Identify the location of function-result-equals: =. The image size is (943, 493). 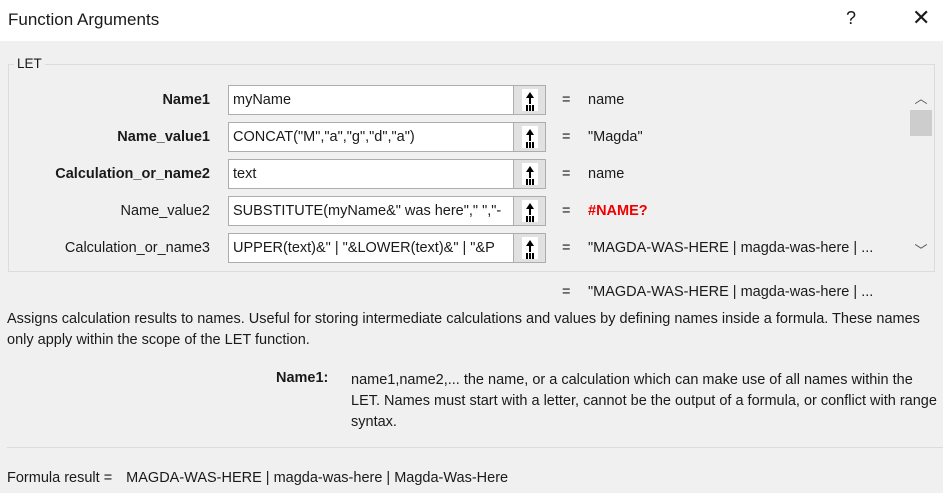
(566, 292).